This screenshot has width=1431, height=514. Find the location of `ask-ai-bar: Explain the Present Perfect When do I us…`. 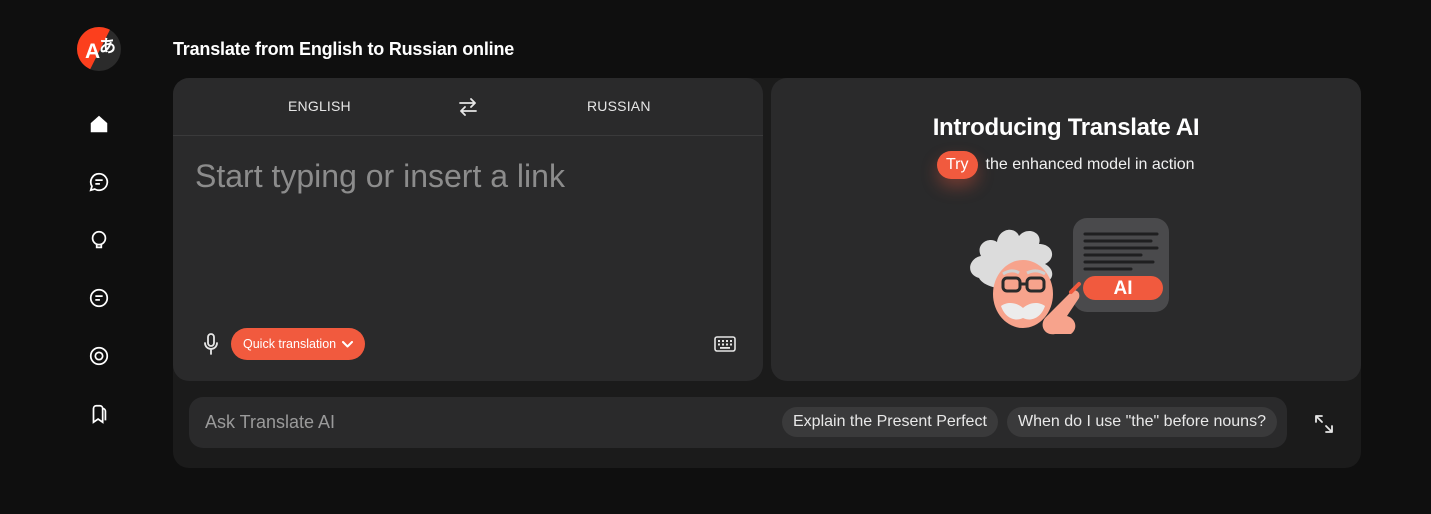

ask-ai-bar: Explain the Present Perfect When do I us… is located at coordinates (738, 422).